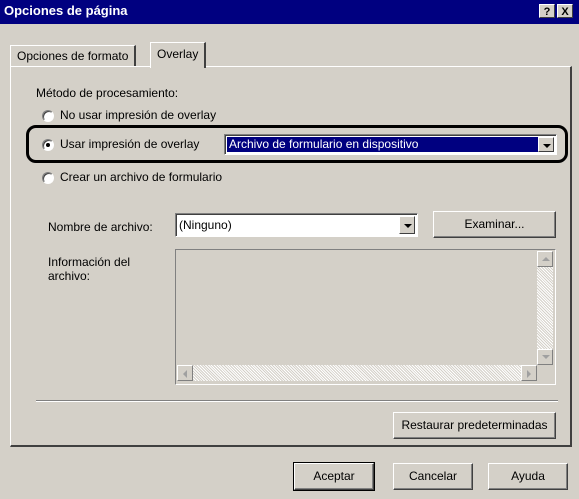  What do you see at coordinates (357, 373) in the screenshot?
I see `horizontal-scrollbar` at bounding box center [357, 373].